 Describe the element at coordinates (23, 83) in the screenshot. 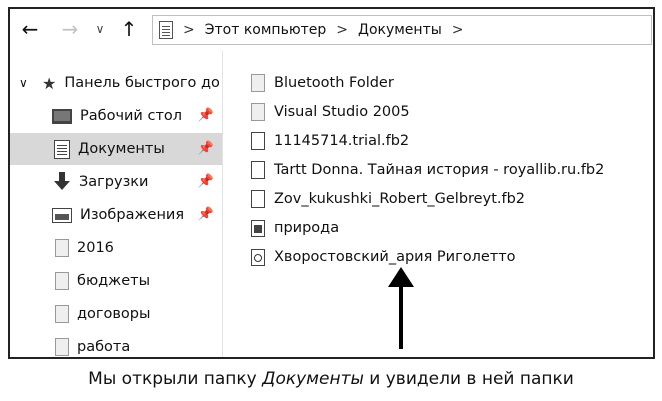

I see `chevron-down-icon: ∨` at that location.